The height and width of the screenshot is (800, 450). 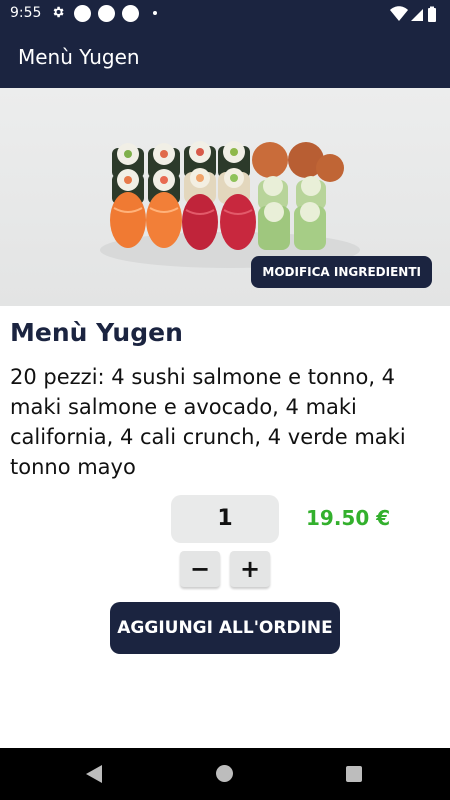 What do you see at coordinates (417, 15) in the screenshot?
I see `signal-icon` at bounding box center [417, 15].